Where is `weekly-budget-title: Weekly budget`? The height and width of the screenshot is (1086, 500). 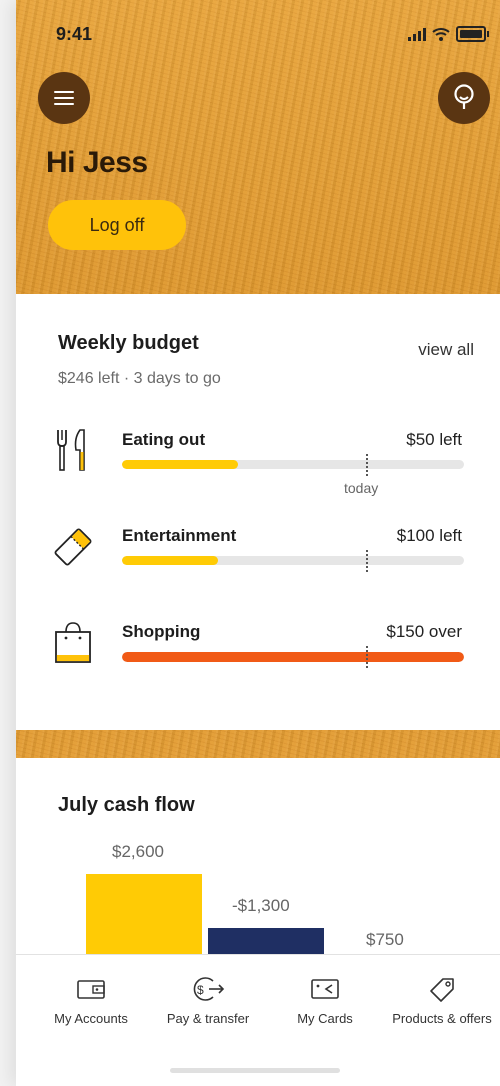
weekly-budget-title: Weekly budget is located at coordinates (128, 343).